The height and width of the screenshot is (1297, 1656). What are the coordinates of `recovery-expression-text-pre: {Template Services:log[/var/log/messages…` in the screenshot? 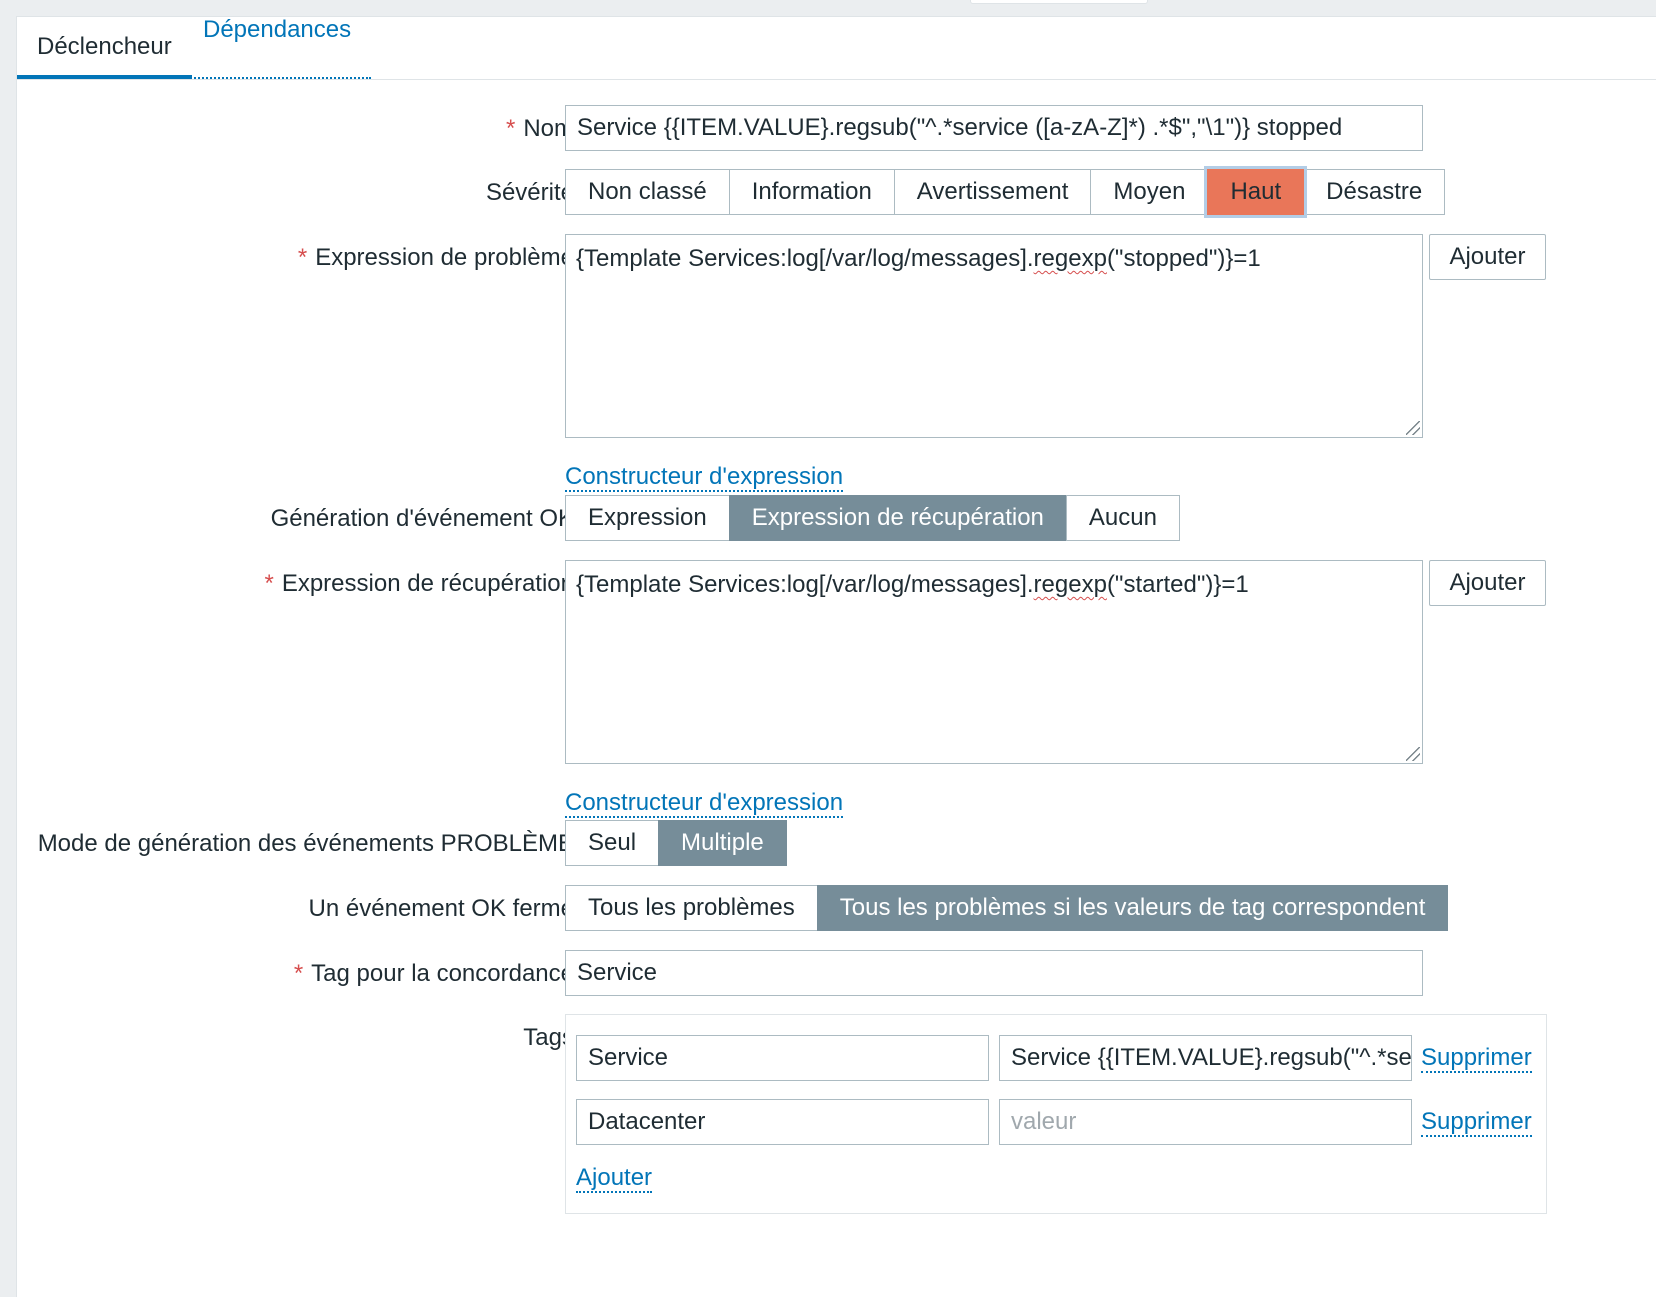 It's located at (805, 584).